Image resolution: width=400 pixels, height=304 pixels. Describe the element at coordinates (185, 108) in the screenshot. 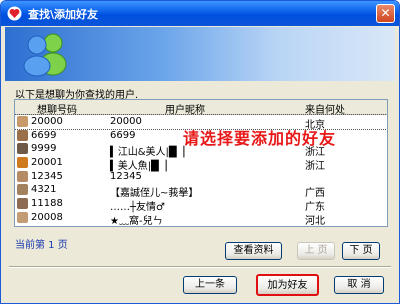

I see `column-header-nickname: 用户昵称` at that location.